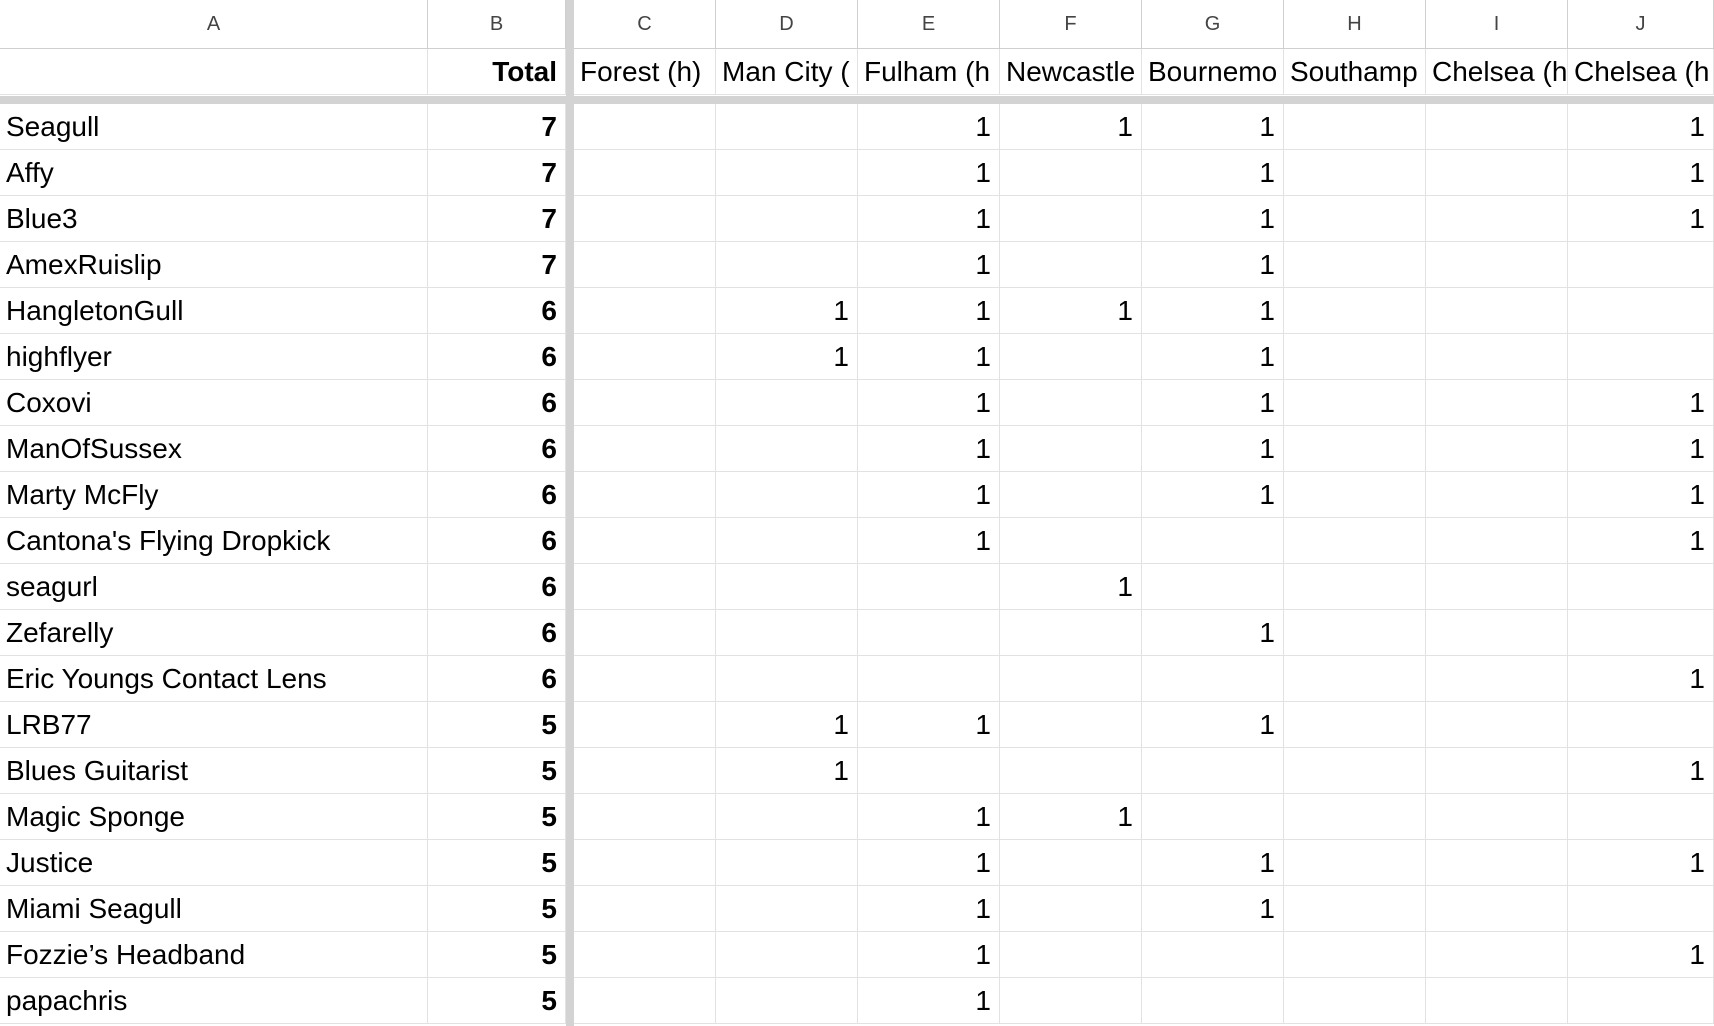 This screenshot has width=1714, height=1026. What do you see at coordinates (570, 513) in the screenshot?
I see `frozen-column-divider` at bounding box center [570, 513].